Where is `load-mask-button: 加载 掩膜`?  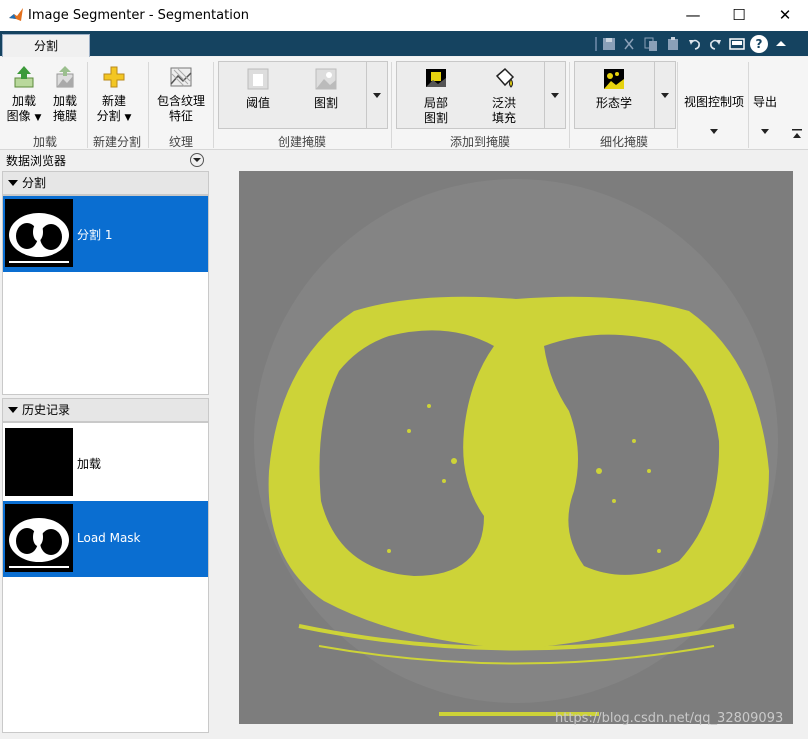 load-mask-button: 加载 掩膜 is located at coordinates (65, 94).